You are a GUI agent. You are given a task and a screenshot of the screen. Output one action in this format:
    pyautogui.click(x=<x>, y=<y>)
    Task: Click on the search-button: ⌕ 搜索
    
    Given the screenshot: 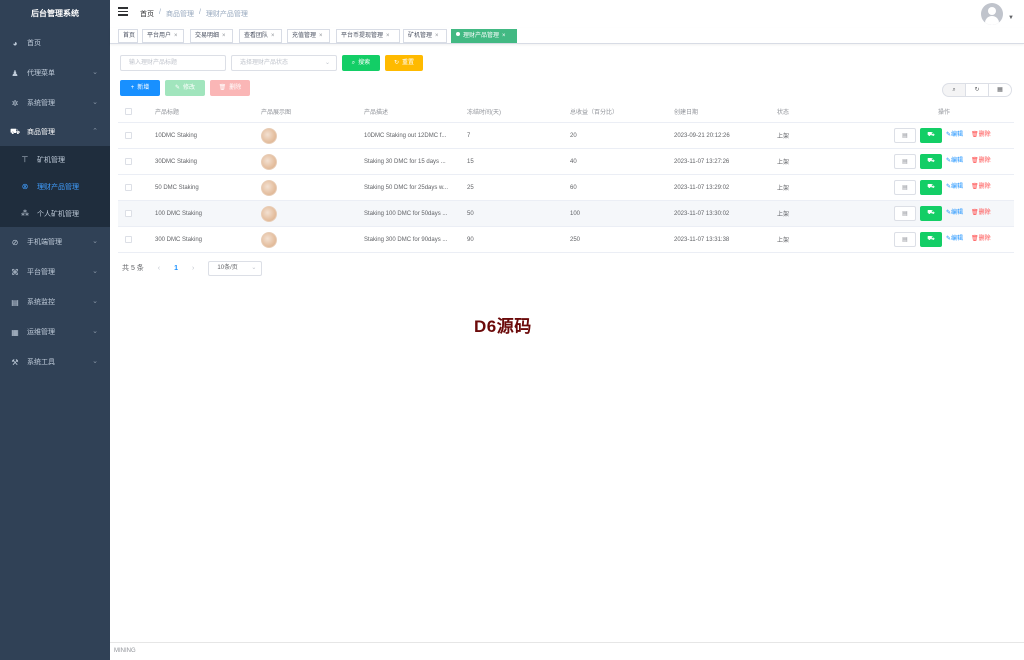 What is the action you would take?
    pyautogui.click(x=361, y=63)
    